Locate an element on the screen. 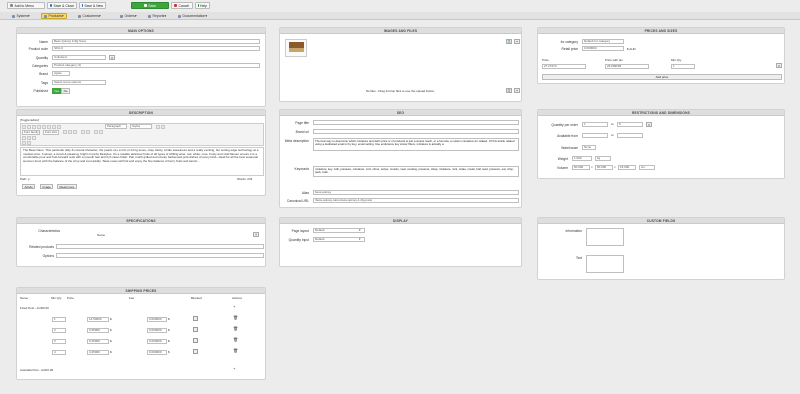 Image resolution: width=800 pixels, height=394 pixels. row3-price: 6.25000 is located at coordinates (98, 341).